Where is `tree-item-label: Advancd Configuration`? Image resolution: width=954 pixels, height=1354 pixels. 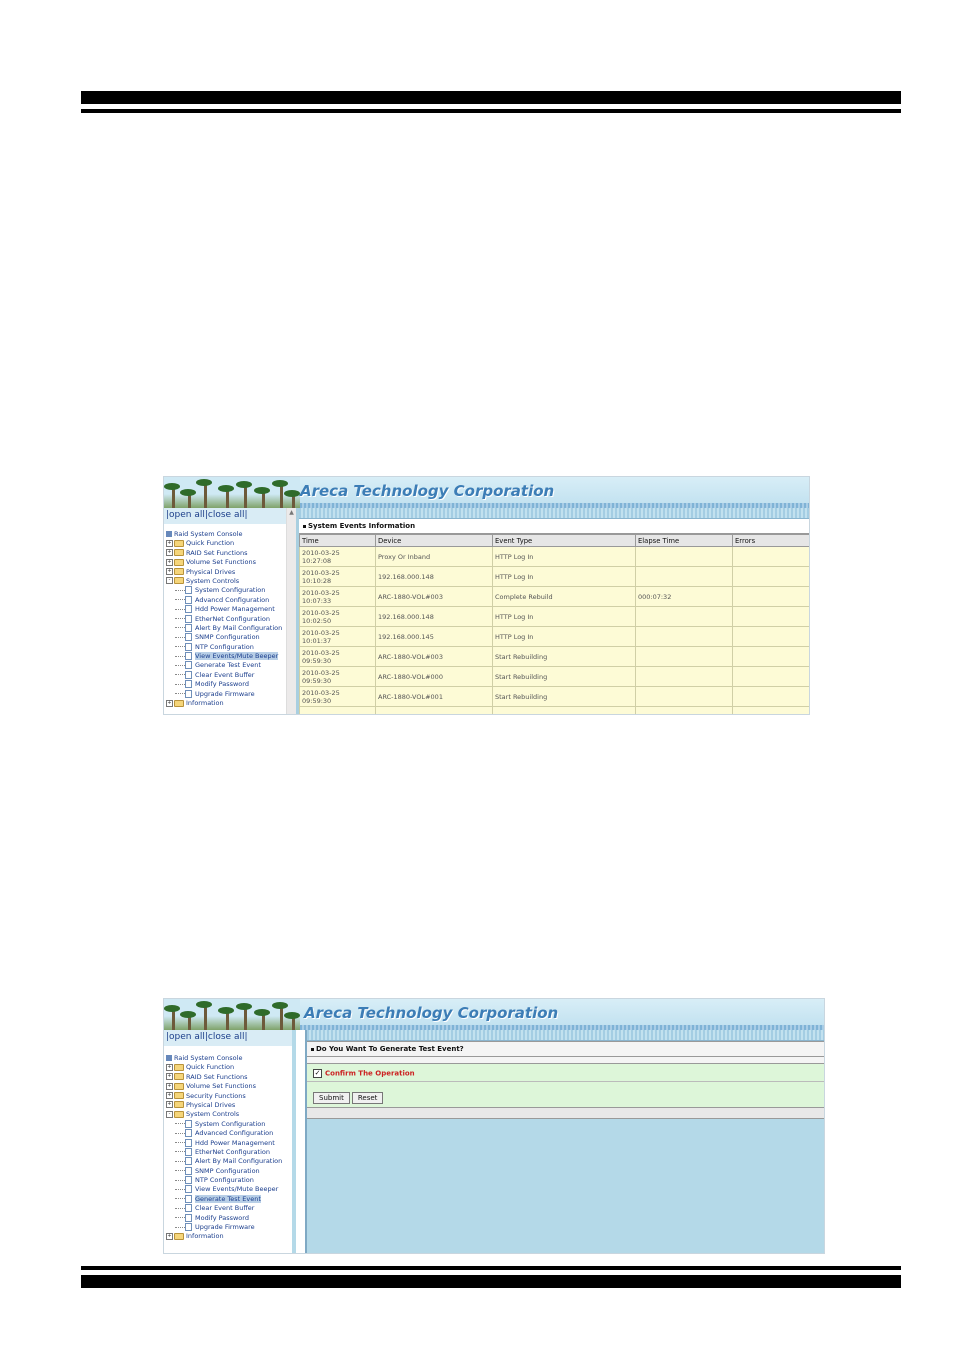
tree-item-label: Advancd Configuration is located at coordinates (232, 599).